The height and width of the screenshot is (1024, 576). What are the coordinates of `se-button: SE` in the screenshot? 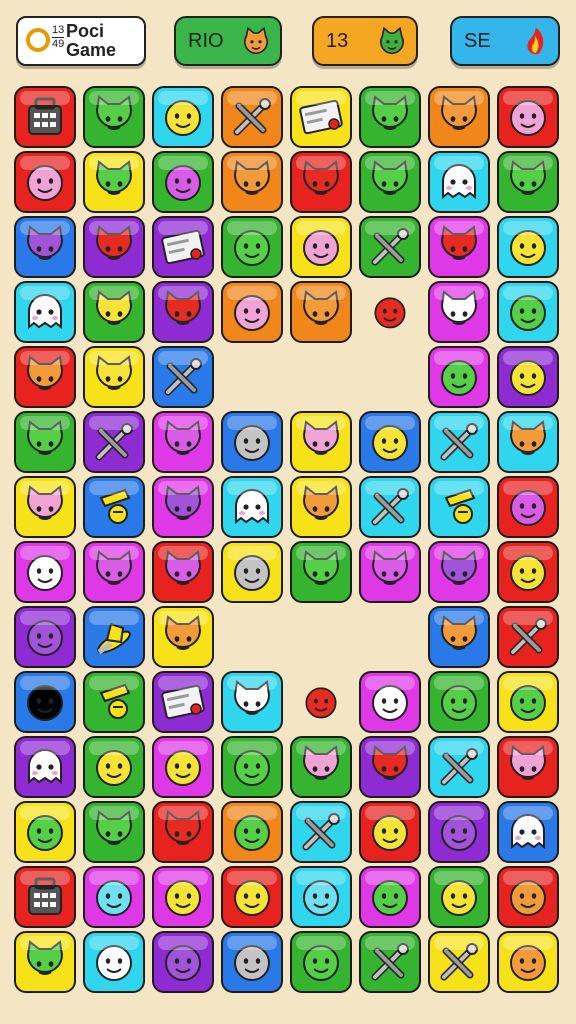 It's located at (505, 41).